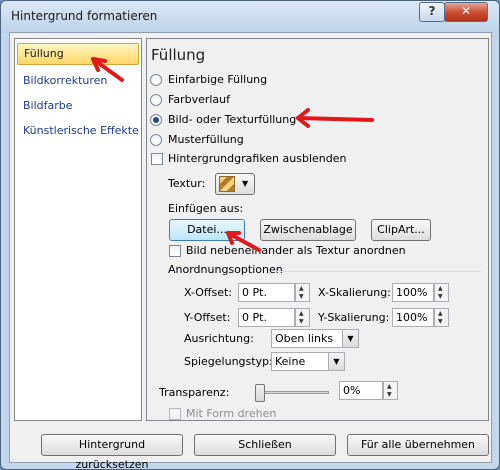 This screenshot has width=500, height=470. I want to click on label-solid-fill: Einfarbige Füllung, so click(218, 79).